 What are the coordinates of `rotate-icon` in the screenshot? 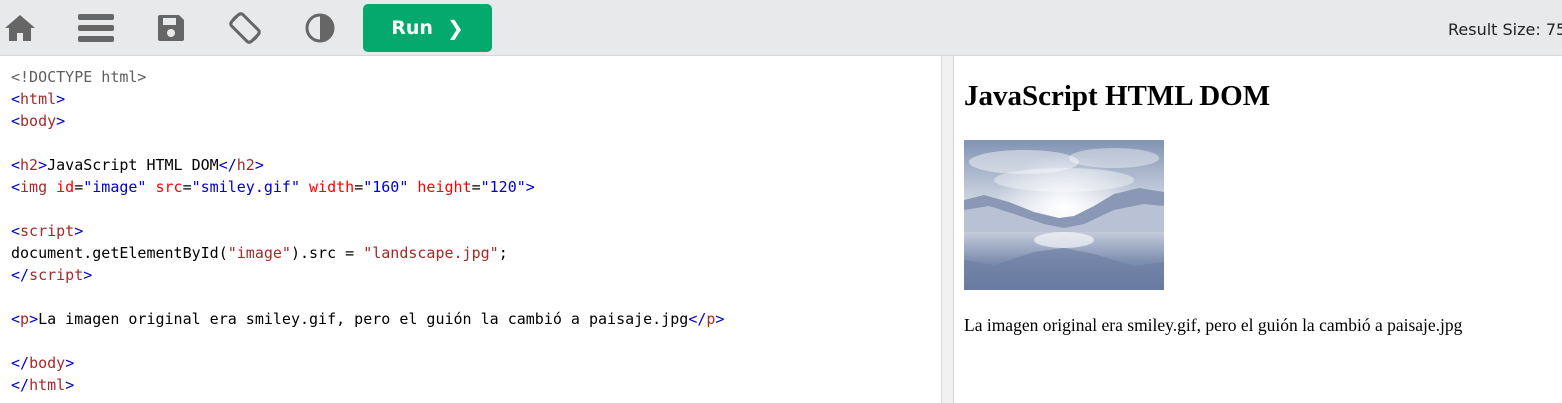 It's located at (245, 28).